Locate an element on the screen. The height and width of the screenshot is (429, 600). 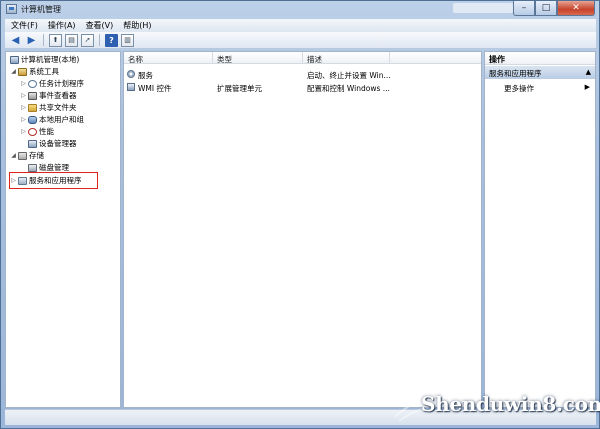
help-icon: ? is located at coordinates (111, 40).